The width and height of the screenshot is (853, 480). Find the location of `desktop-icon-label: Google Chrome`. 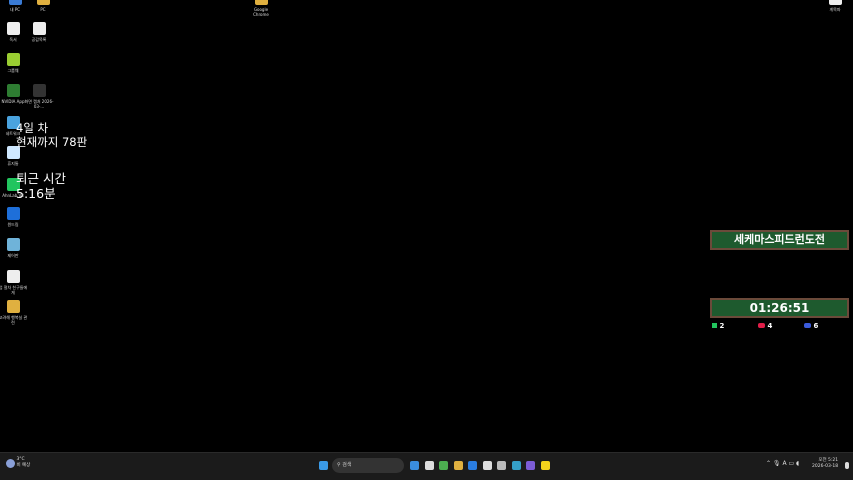

desktop-icon-label: Google Chrome is located at coordinates (261, 12).